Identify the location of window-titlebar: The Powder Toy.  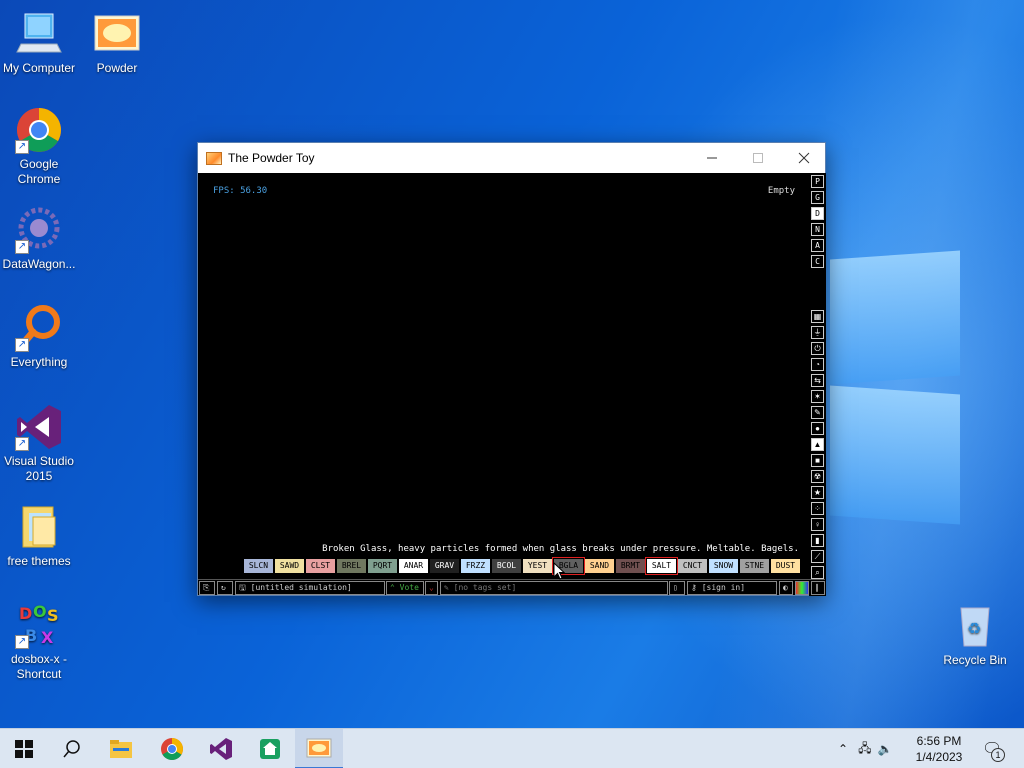
(511, 158).